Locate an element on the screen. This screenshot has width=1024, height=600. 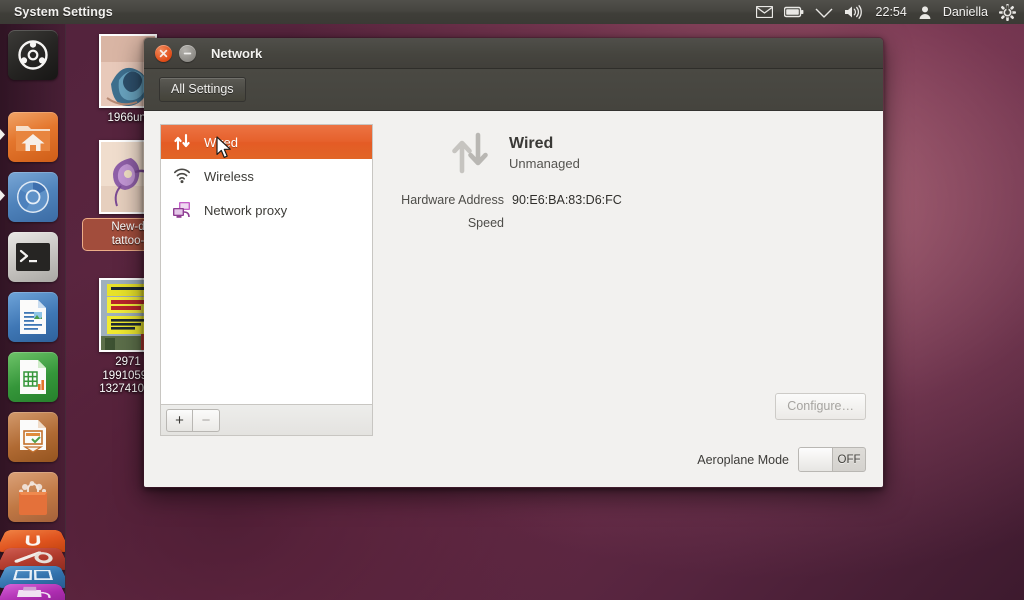
top-panel: System Settings 22:54 Daniella is located at coordinates (512, 12).